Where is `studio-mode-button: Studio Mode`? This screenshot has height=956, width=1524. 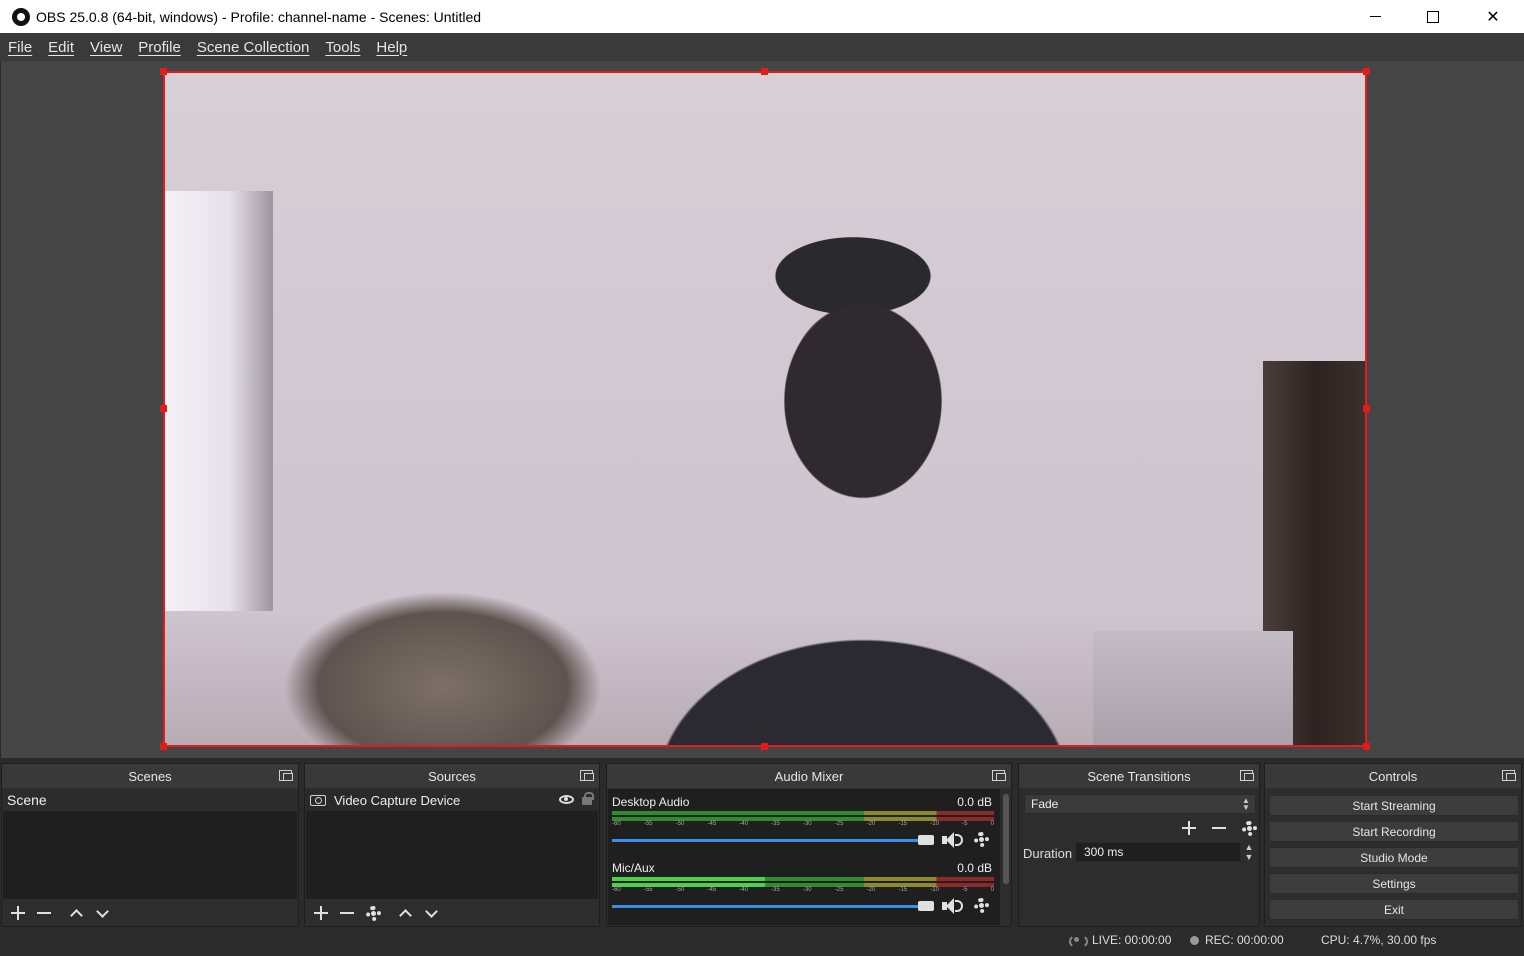 studio-mode-button: Studio Mode is located at coordinates (1394, 857).